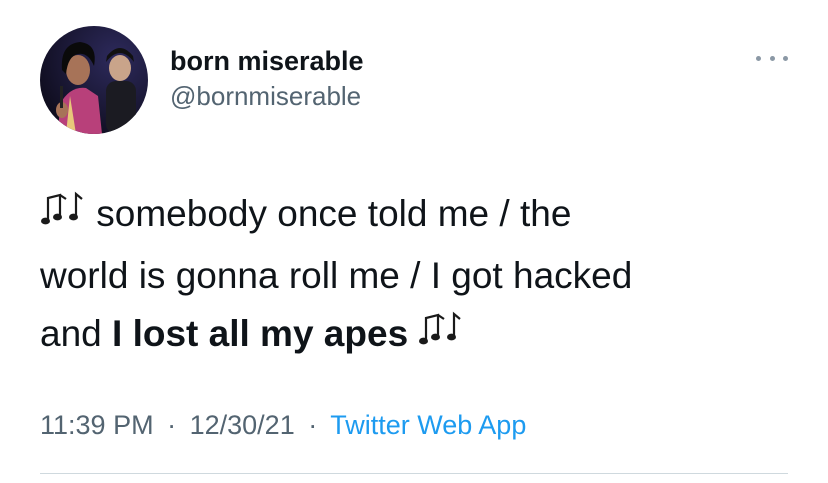  Describe the element at coordinates (242, 425) in the screenshot. I see `tweet-date: 12/30/21` at that location.